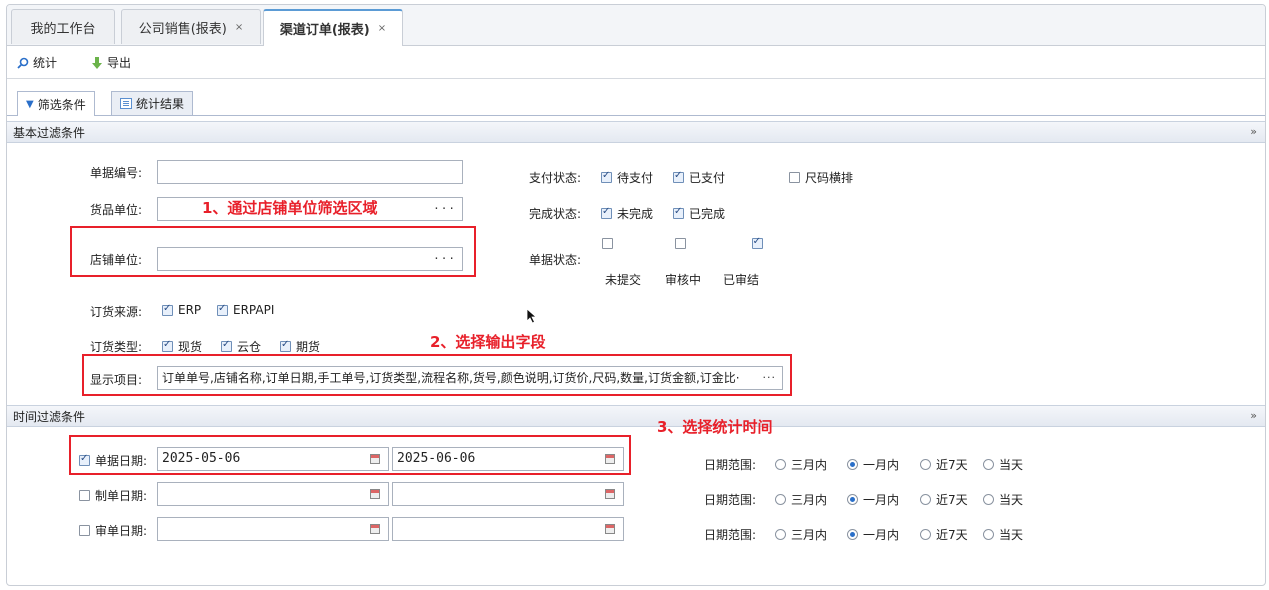 The height and width of the screenshot is (590, 1269). Describe the element at coordinates (508, 494) in the screenshot. I see `create-date-to` at that location.